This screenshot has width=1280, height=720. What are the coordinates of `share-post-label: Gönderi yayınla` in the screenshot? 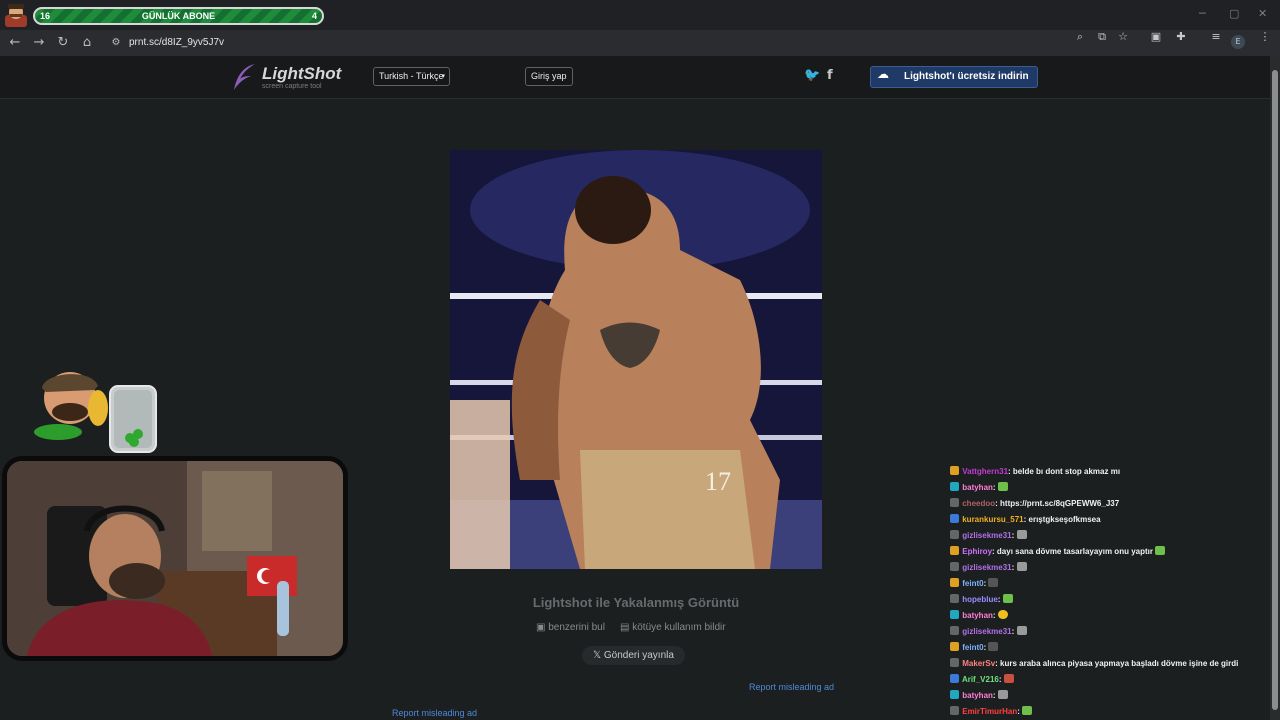 It's located at (638, 655).